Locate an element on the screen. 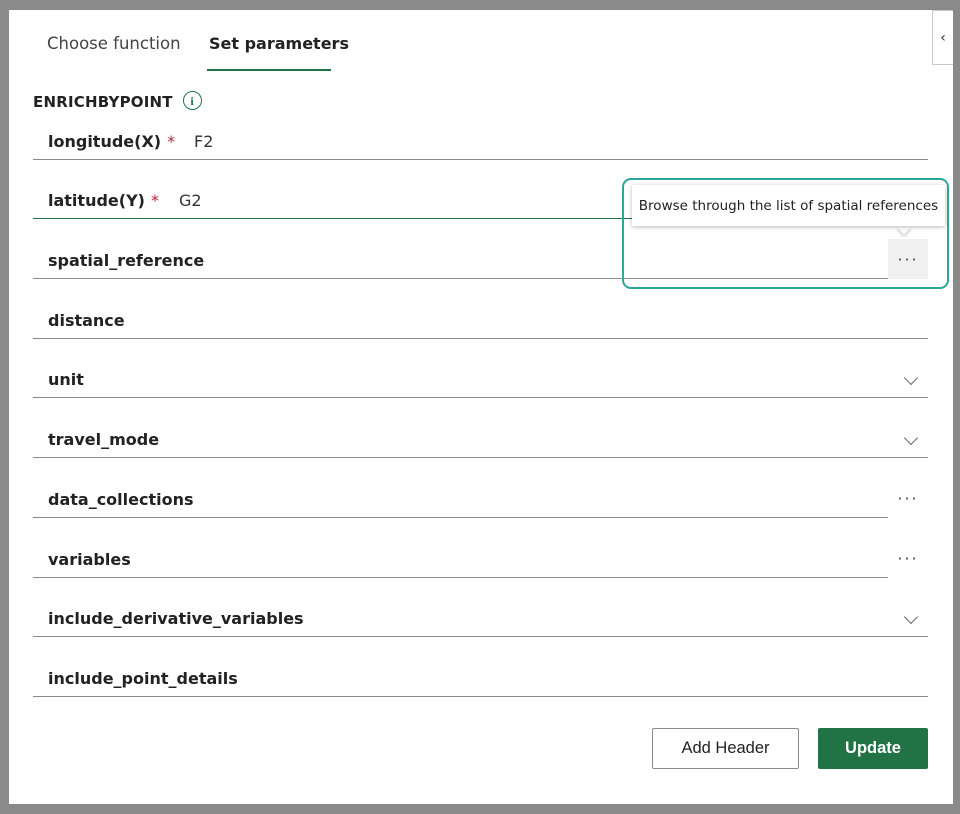  active-tab-indicator is located at coordinates (269, 70).